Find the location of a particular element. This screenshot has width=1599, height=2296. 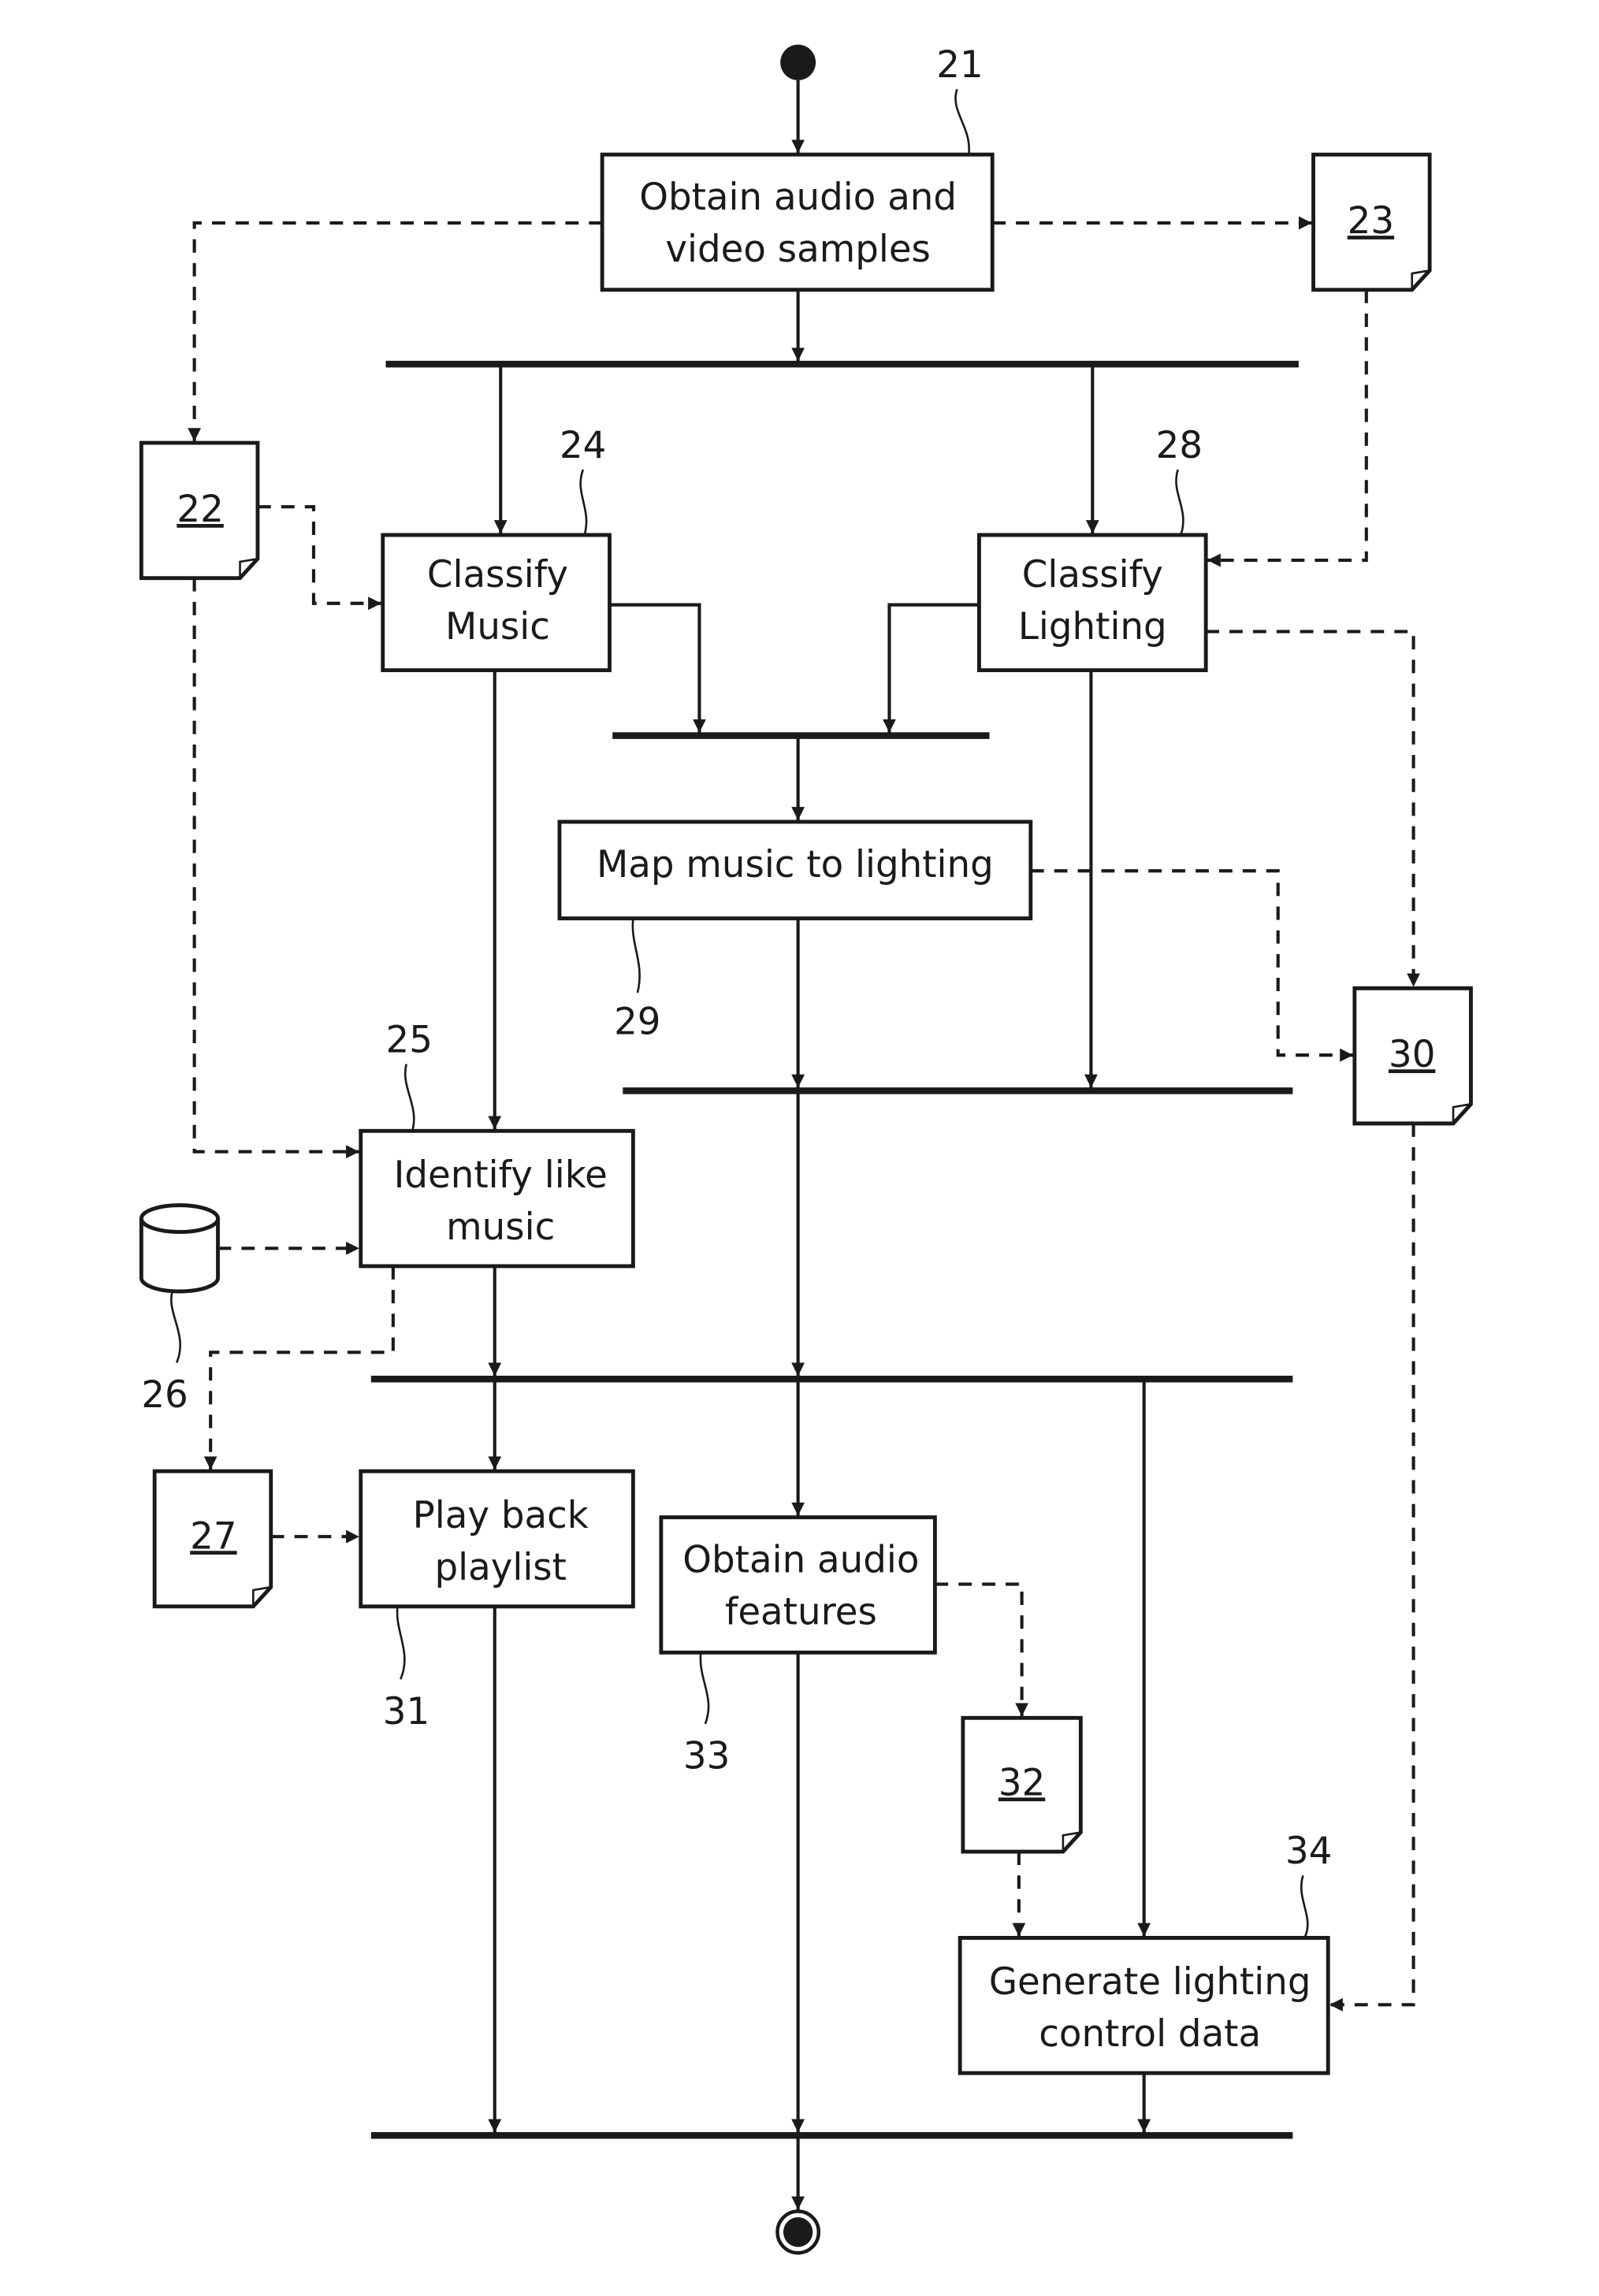

action-25-line-2: music is located at coordinates (500, 1227).